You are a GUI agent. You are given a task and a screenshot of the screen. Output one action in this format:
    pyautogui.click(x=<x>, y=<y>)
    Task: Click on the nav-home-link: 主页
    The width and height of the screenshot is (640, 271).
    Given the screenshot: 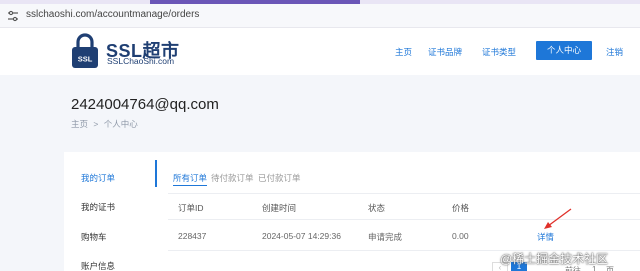 What is the action you would take?
    pyautogui.click(x=403, y=52)
    